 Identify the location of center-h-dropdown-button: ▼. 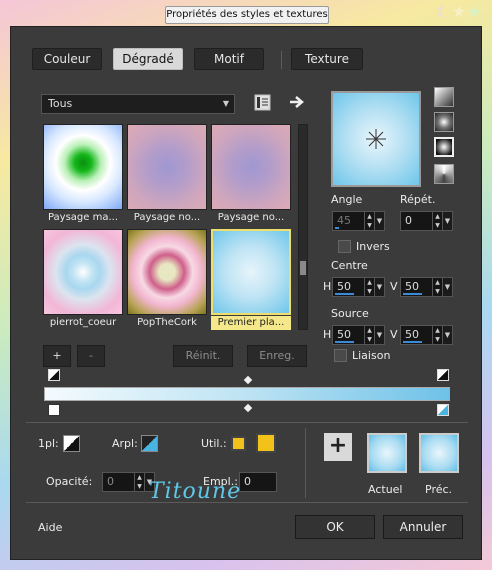
(379, 287).